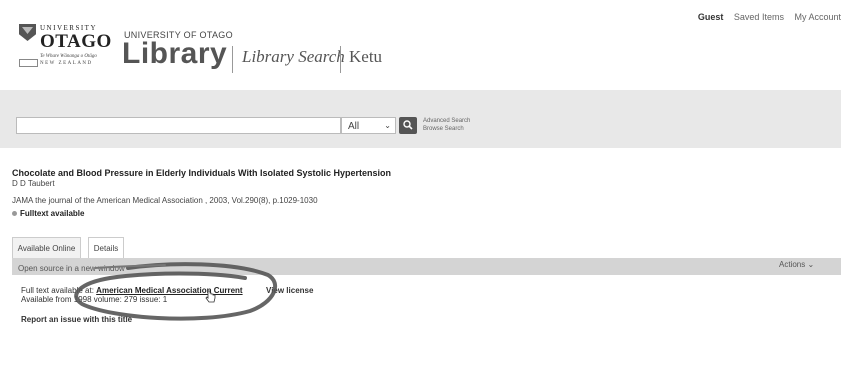 The width and height of the screenshot is (841, 392). I want to click on search-scope-select: All ⌄, so click(368, 125).